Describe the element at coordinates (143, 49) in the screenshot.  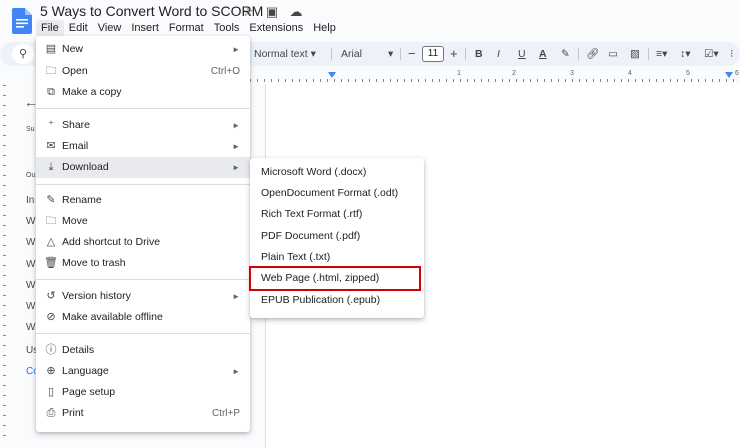
I see `menu-item-new: ▤ New ►` at that location.